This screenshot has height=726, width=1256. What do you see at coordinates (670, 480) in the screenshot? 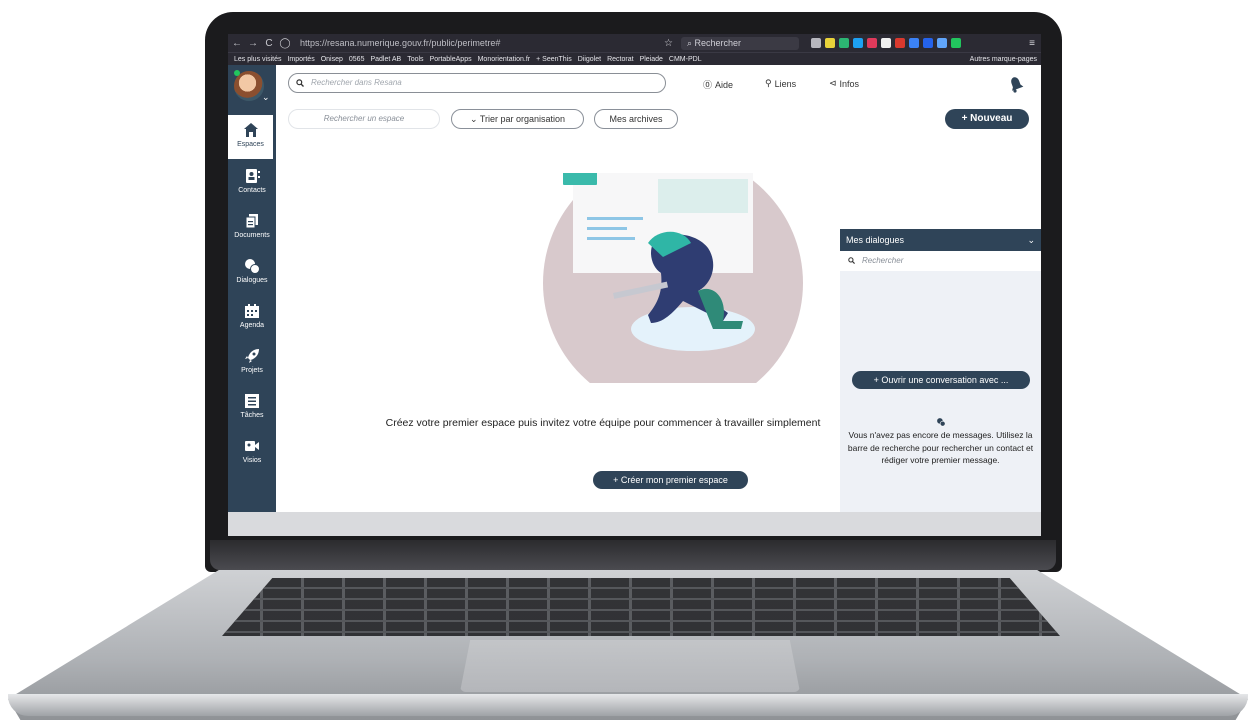
I see `create-first-space-button: + Créer mon premier espace` at bounding box center [670, 480].